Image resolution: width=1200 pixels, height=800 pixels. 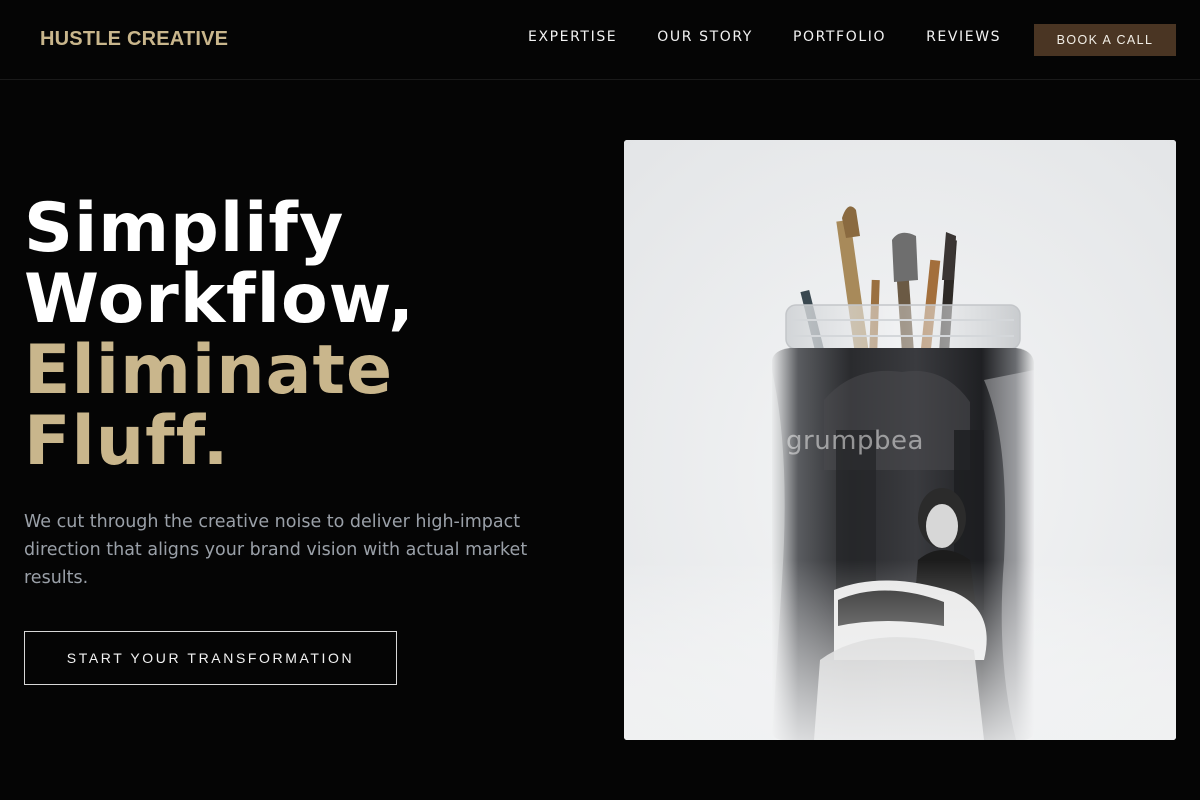 I want to click on hero-title-line: Workflow,, so click(x=219, y=299).